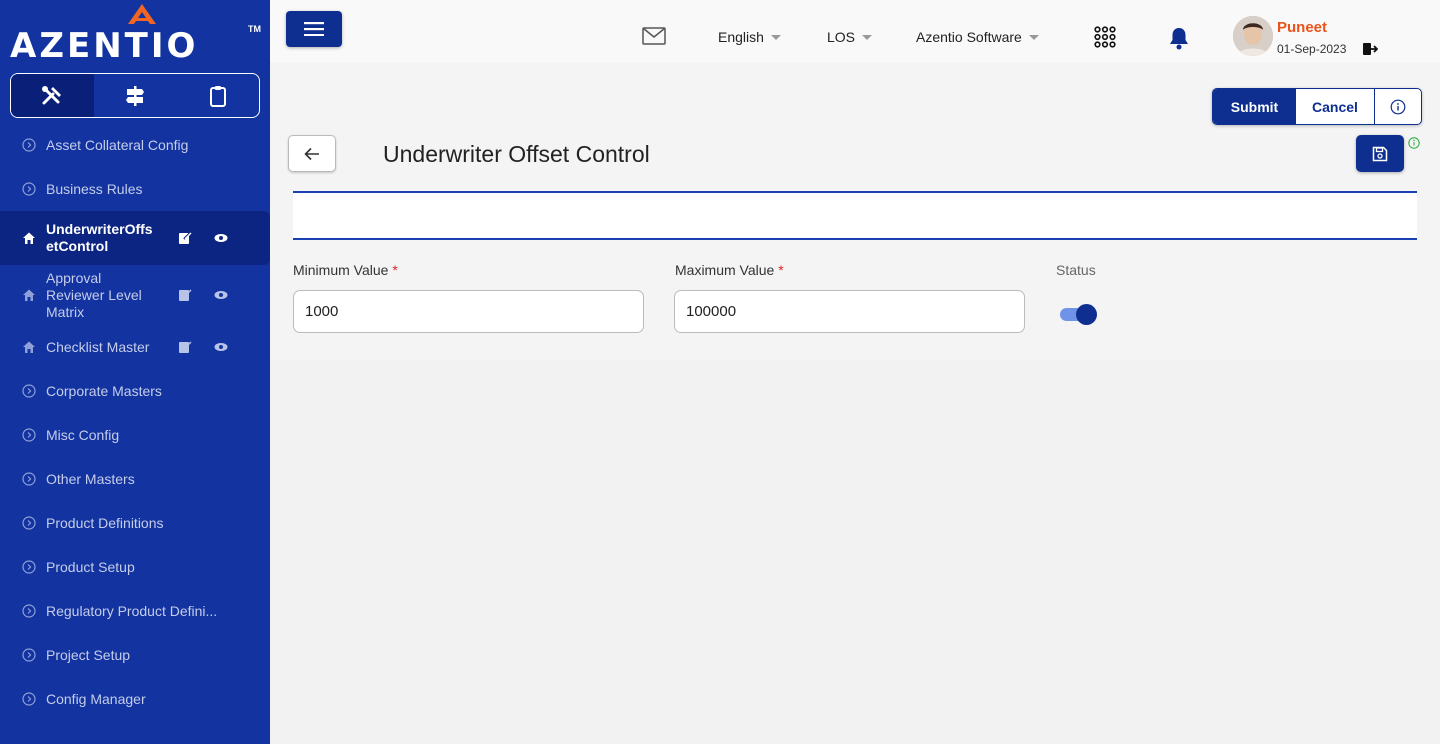 The height and width of the screenshot is (744, 1440). Describe the element at coordinates (94, 188) in the screenshot. I see `sidebar-item-label: Business Rules` at that location.